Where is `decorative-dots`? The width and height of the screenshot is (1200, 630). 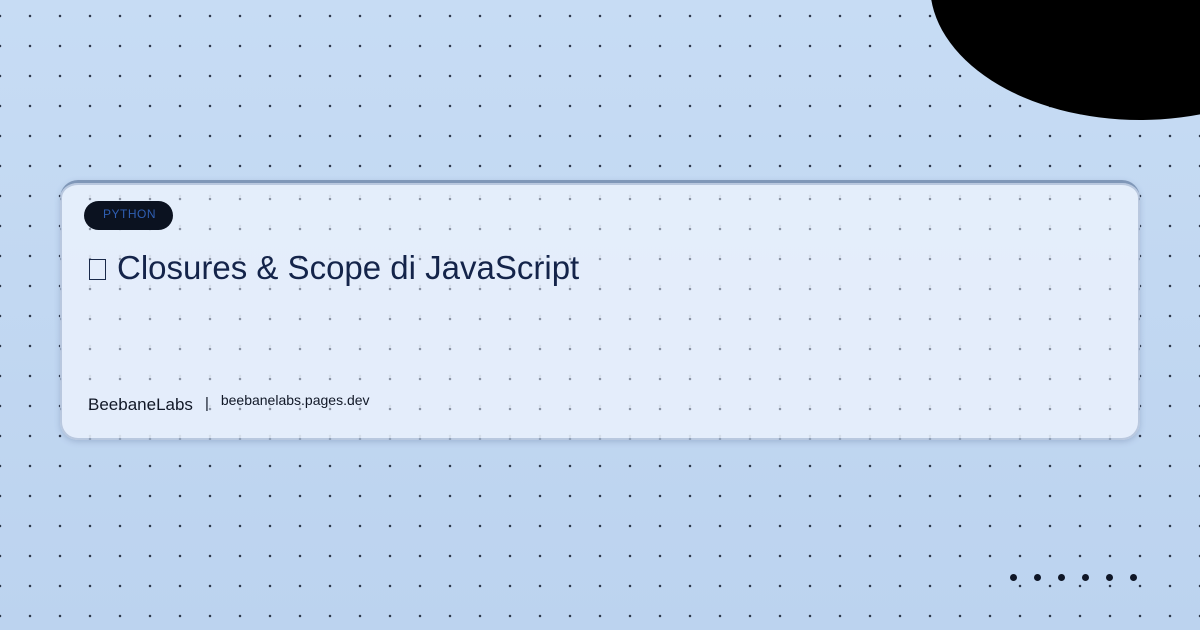 decorative-dots is located at coordinates (1073, 577).